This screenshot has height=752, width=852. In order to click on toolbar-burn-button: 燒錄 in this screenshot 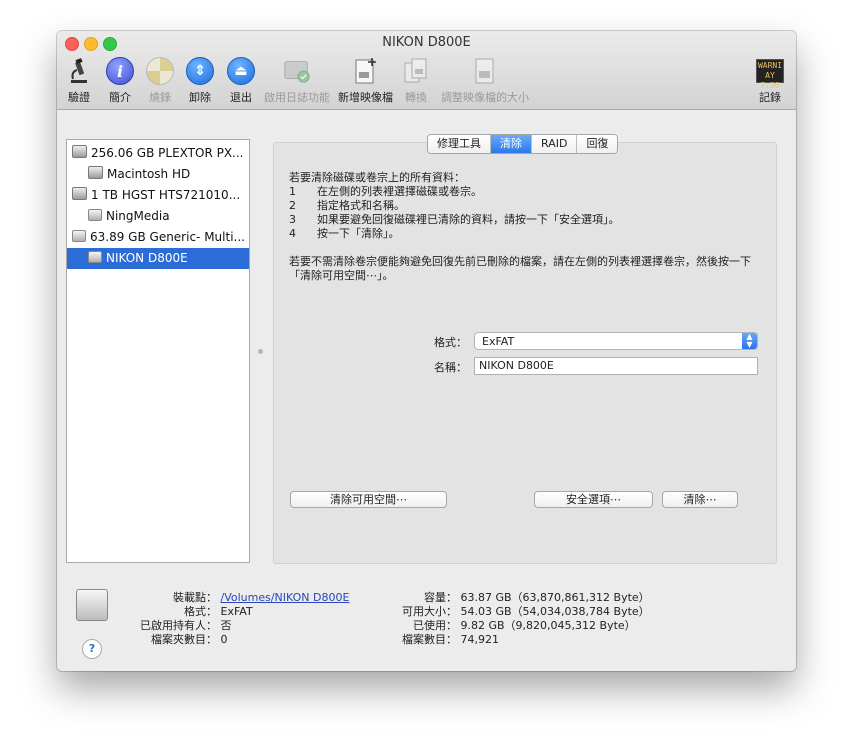, I will do `click(160, 81)`.